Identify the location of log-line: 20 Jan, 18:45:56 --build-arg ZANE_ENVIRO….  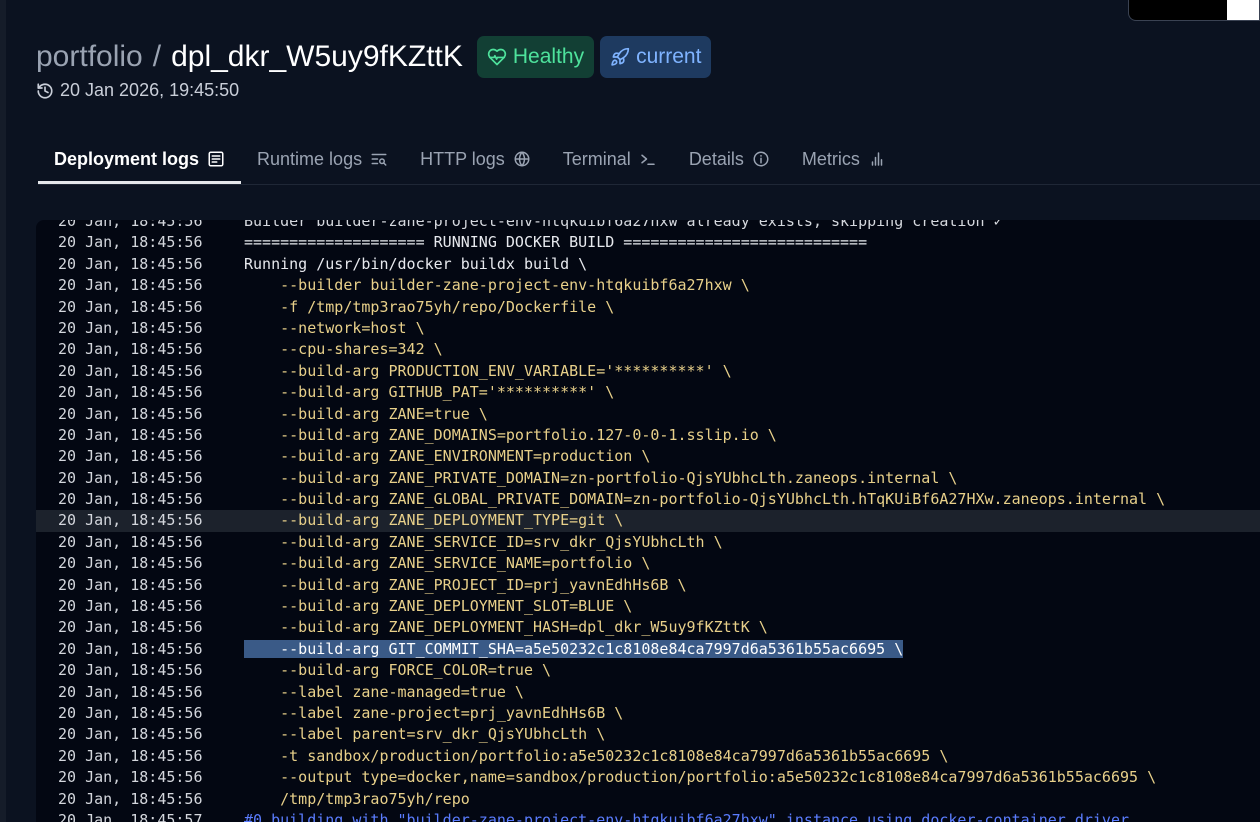
(648, 456).